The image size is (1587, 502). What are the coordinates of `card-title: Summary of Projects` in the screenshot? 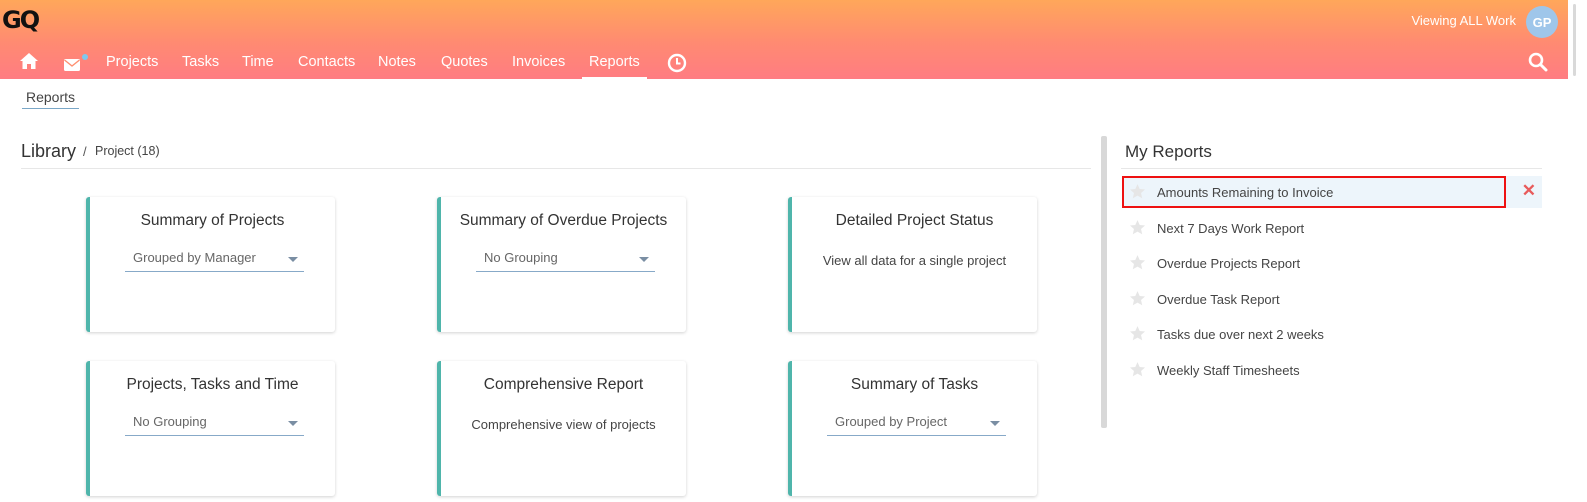 It's located at (212, 221).